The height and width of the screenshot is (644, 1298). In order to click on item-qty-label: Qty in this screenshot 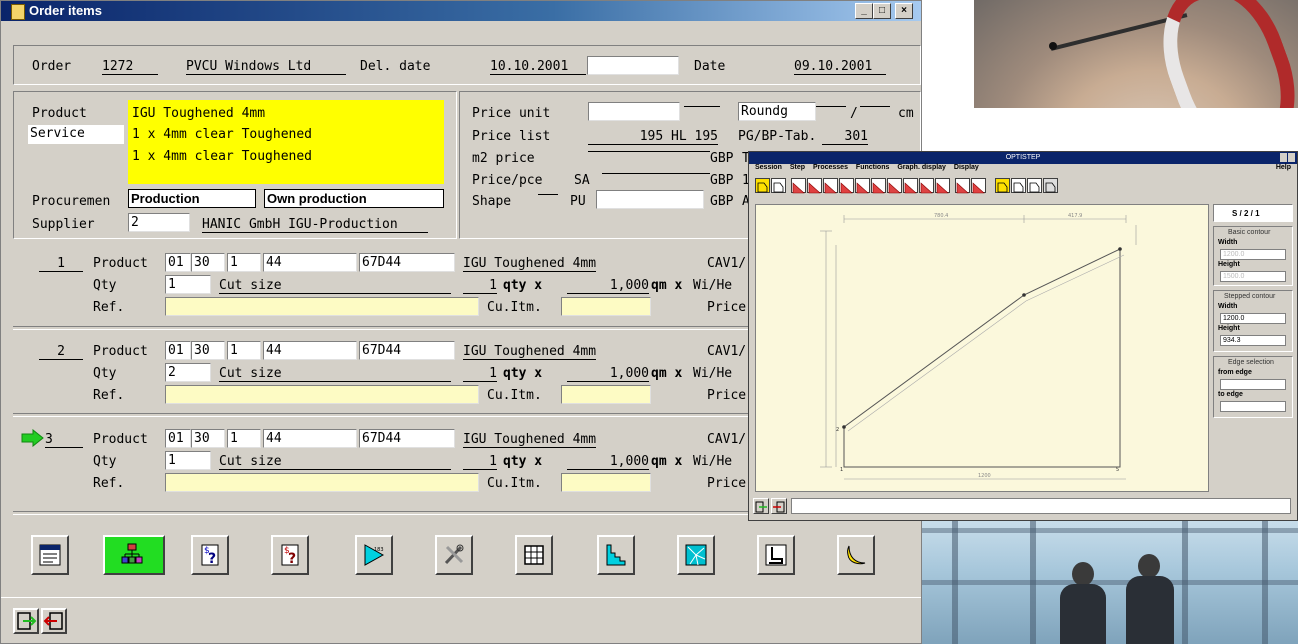, I will do `click(105, 285)`.